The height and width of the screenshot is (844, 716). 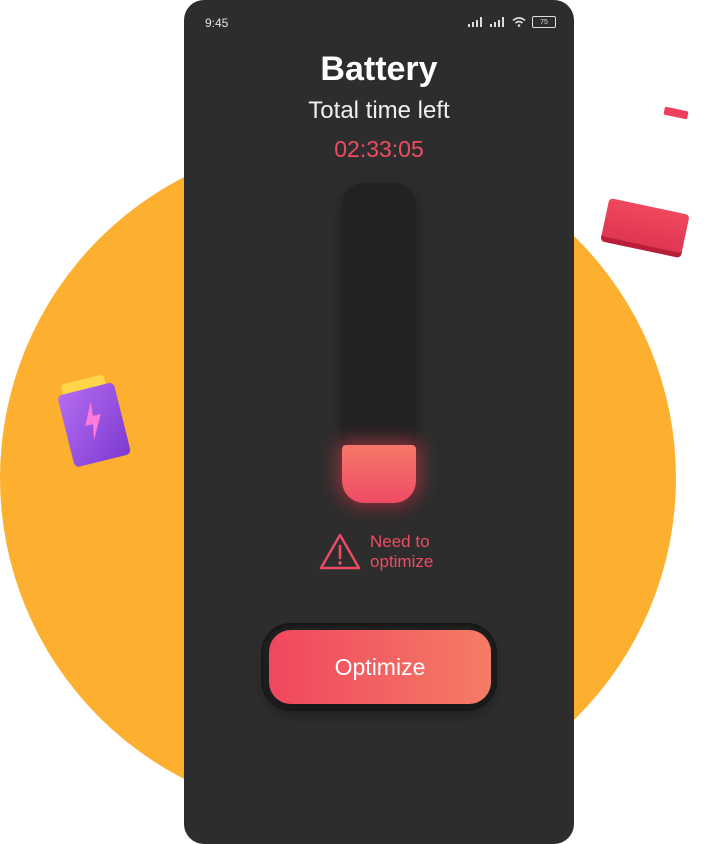 I want to click on status-icons: 75, so click(x=512, y=22).